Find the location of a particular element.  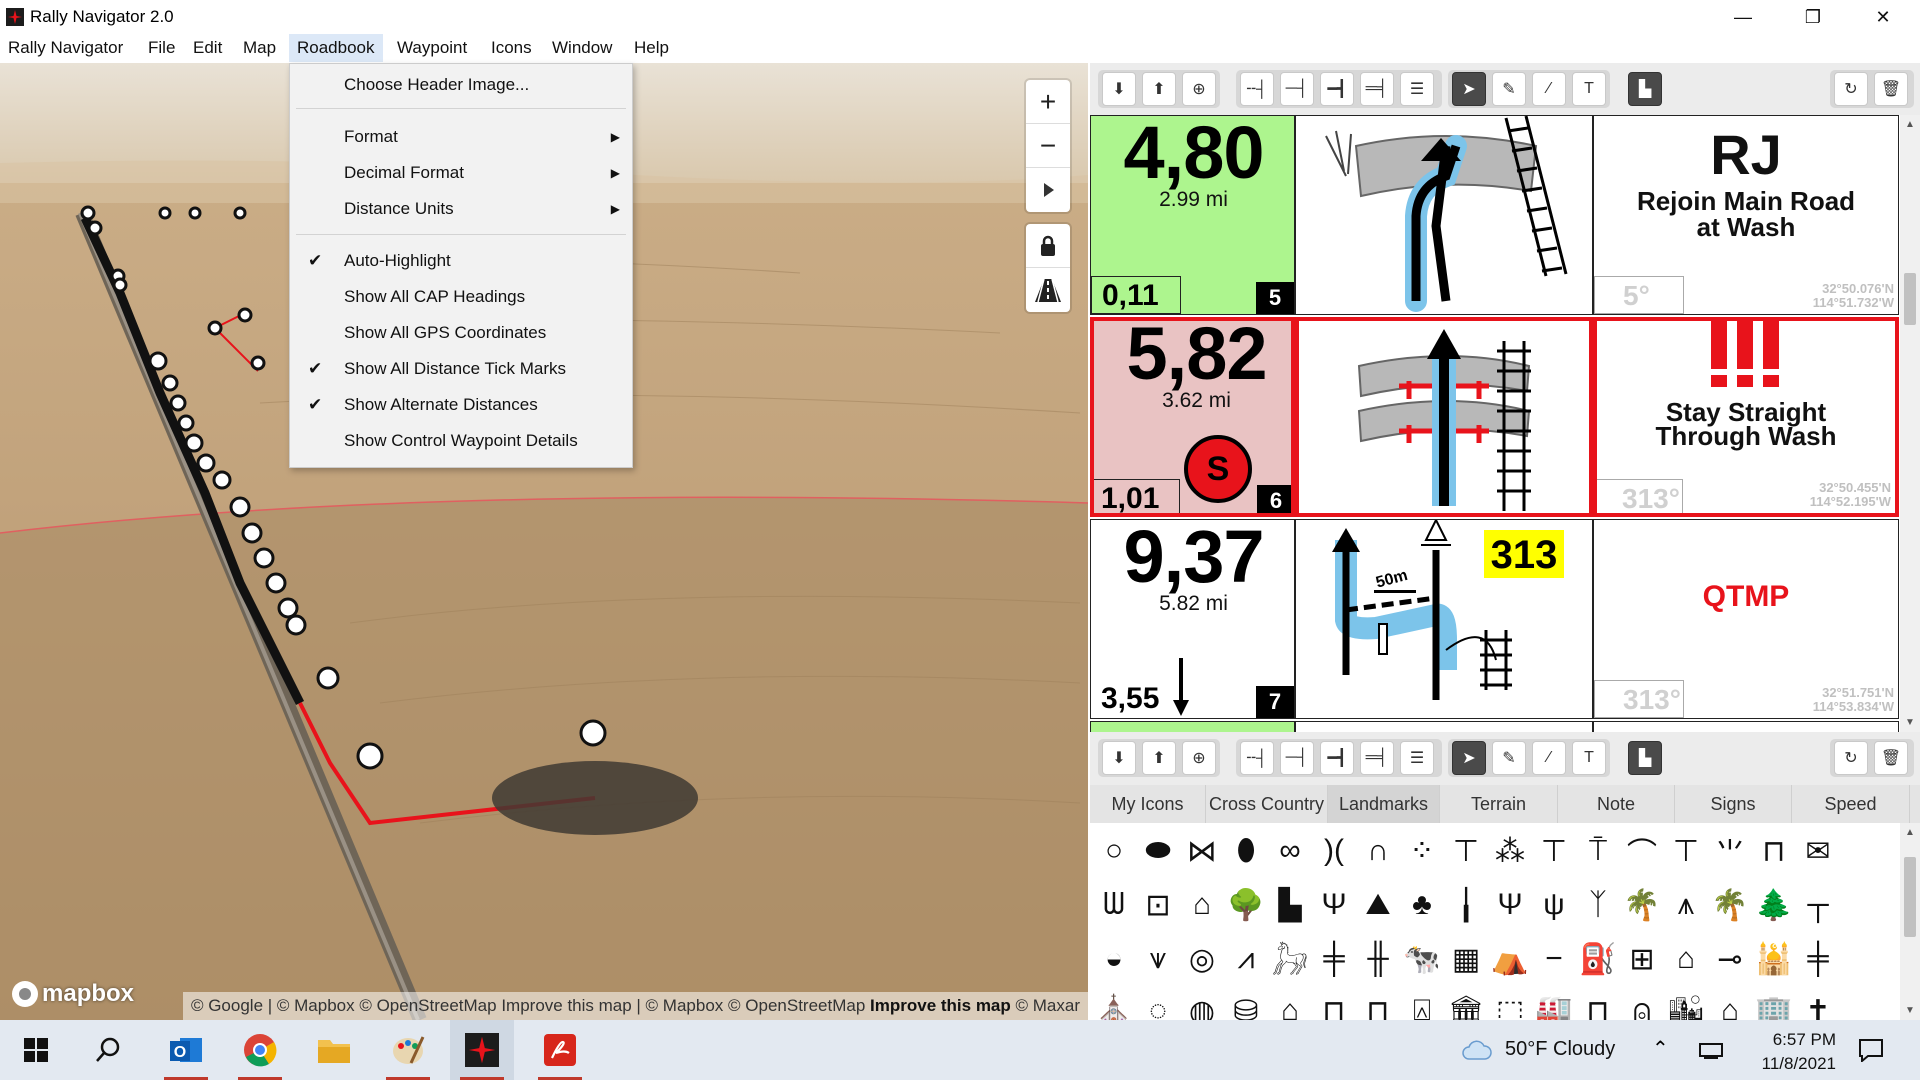

menu-waypoint: Waypoint is located at coordinates (432, 48).